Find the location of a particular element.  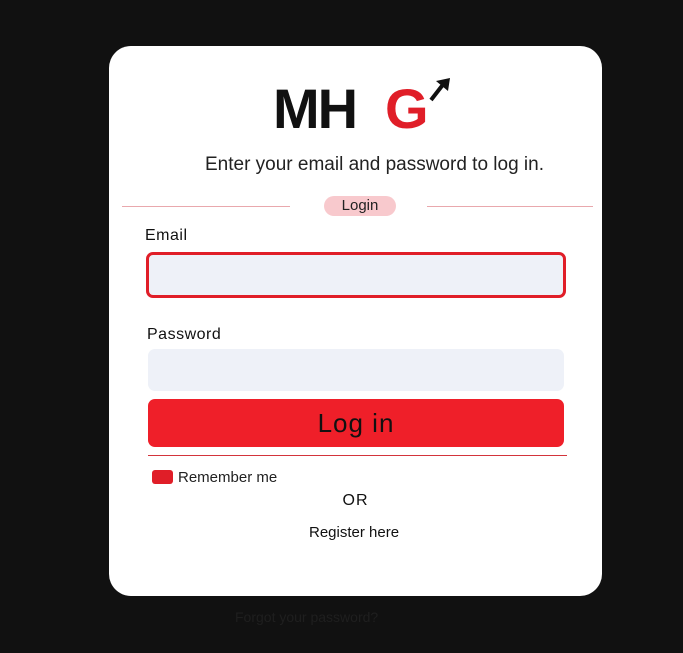

remember-me-checkbox: Remember me is located at coordinates (214, 477).